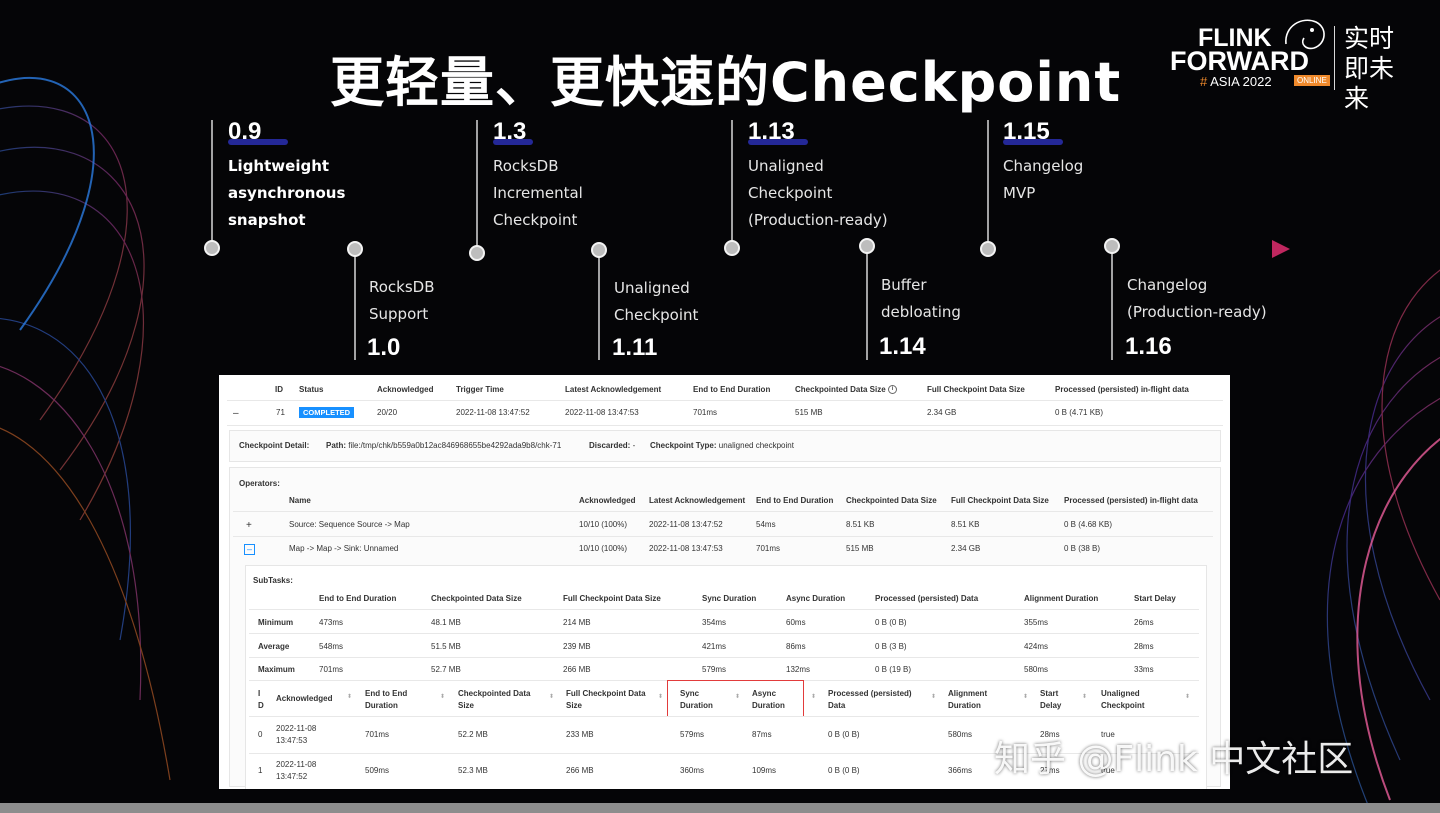 This screenshot has width=1440, height=813. What do you see at coordinates (296, 771) in the screenshot?
I see `subtask-ack: 2022-11-08 13:47:52` at bounding box center [296, 771].